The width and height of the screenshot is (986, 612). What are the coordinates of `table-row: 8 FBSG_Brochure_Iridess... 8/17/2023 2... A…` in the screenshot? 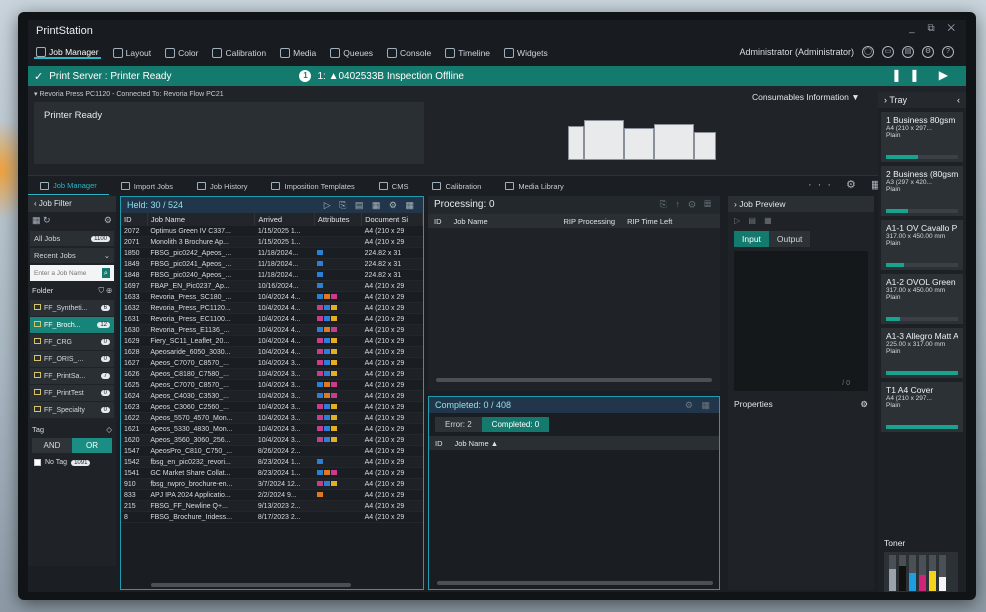 It's located at (272, 517).